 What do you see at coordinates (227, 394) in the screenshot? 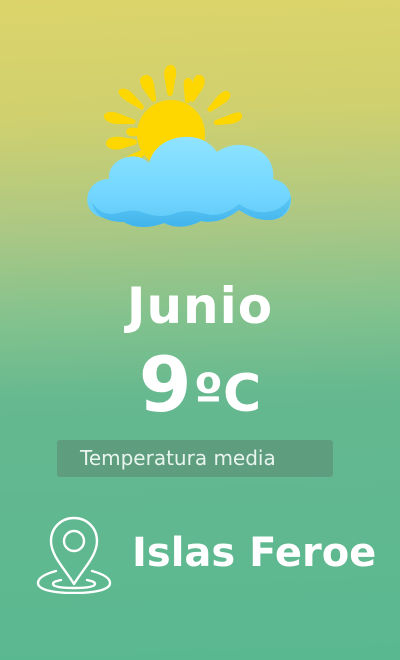
I see `temperature-unit: ºC` at bounding box center [227, 394].